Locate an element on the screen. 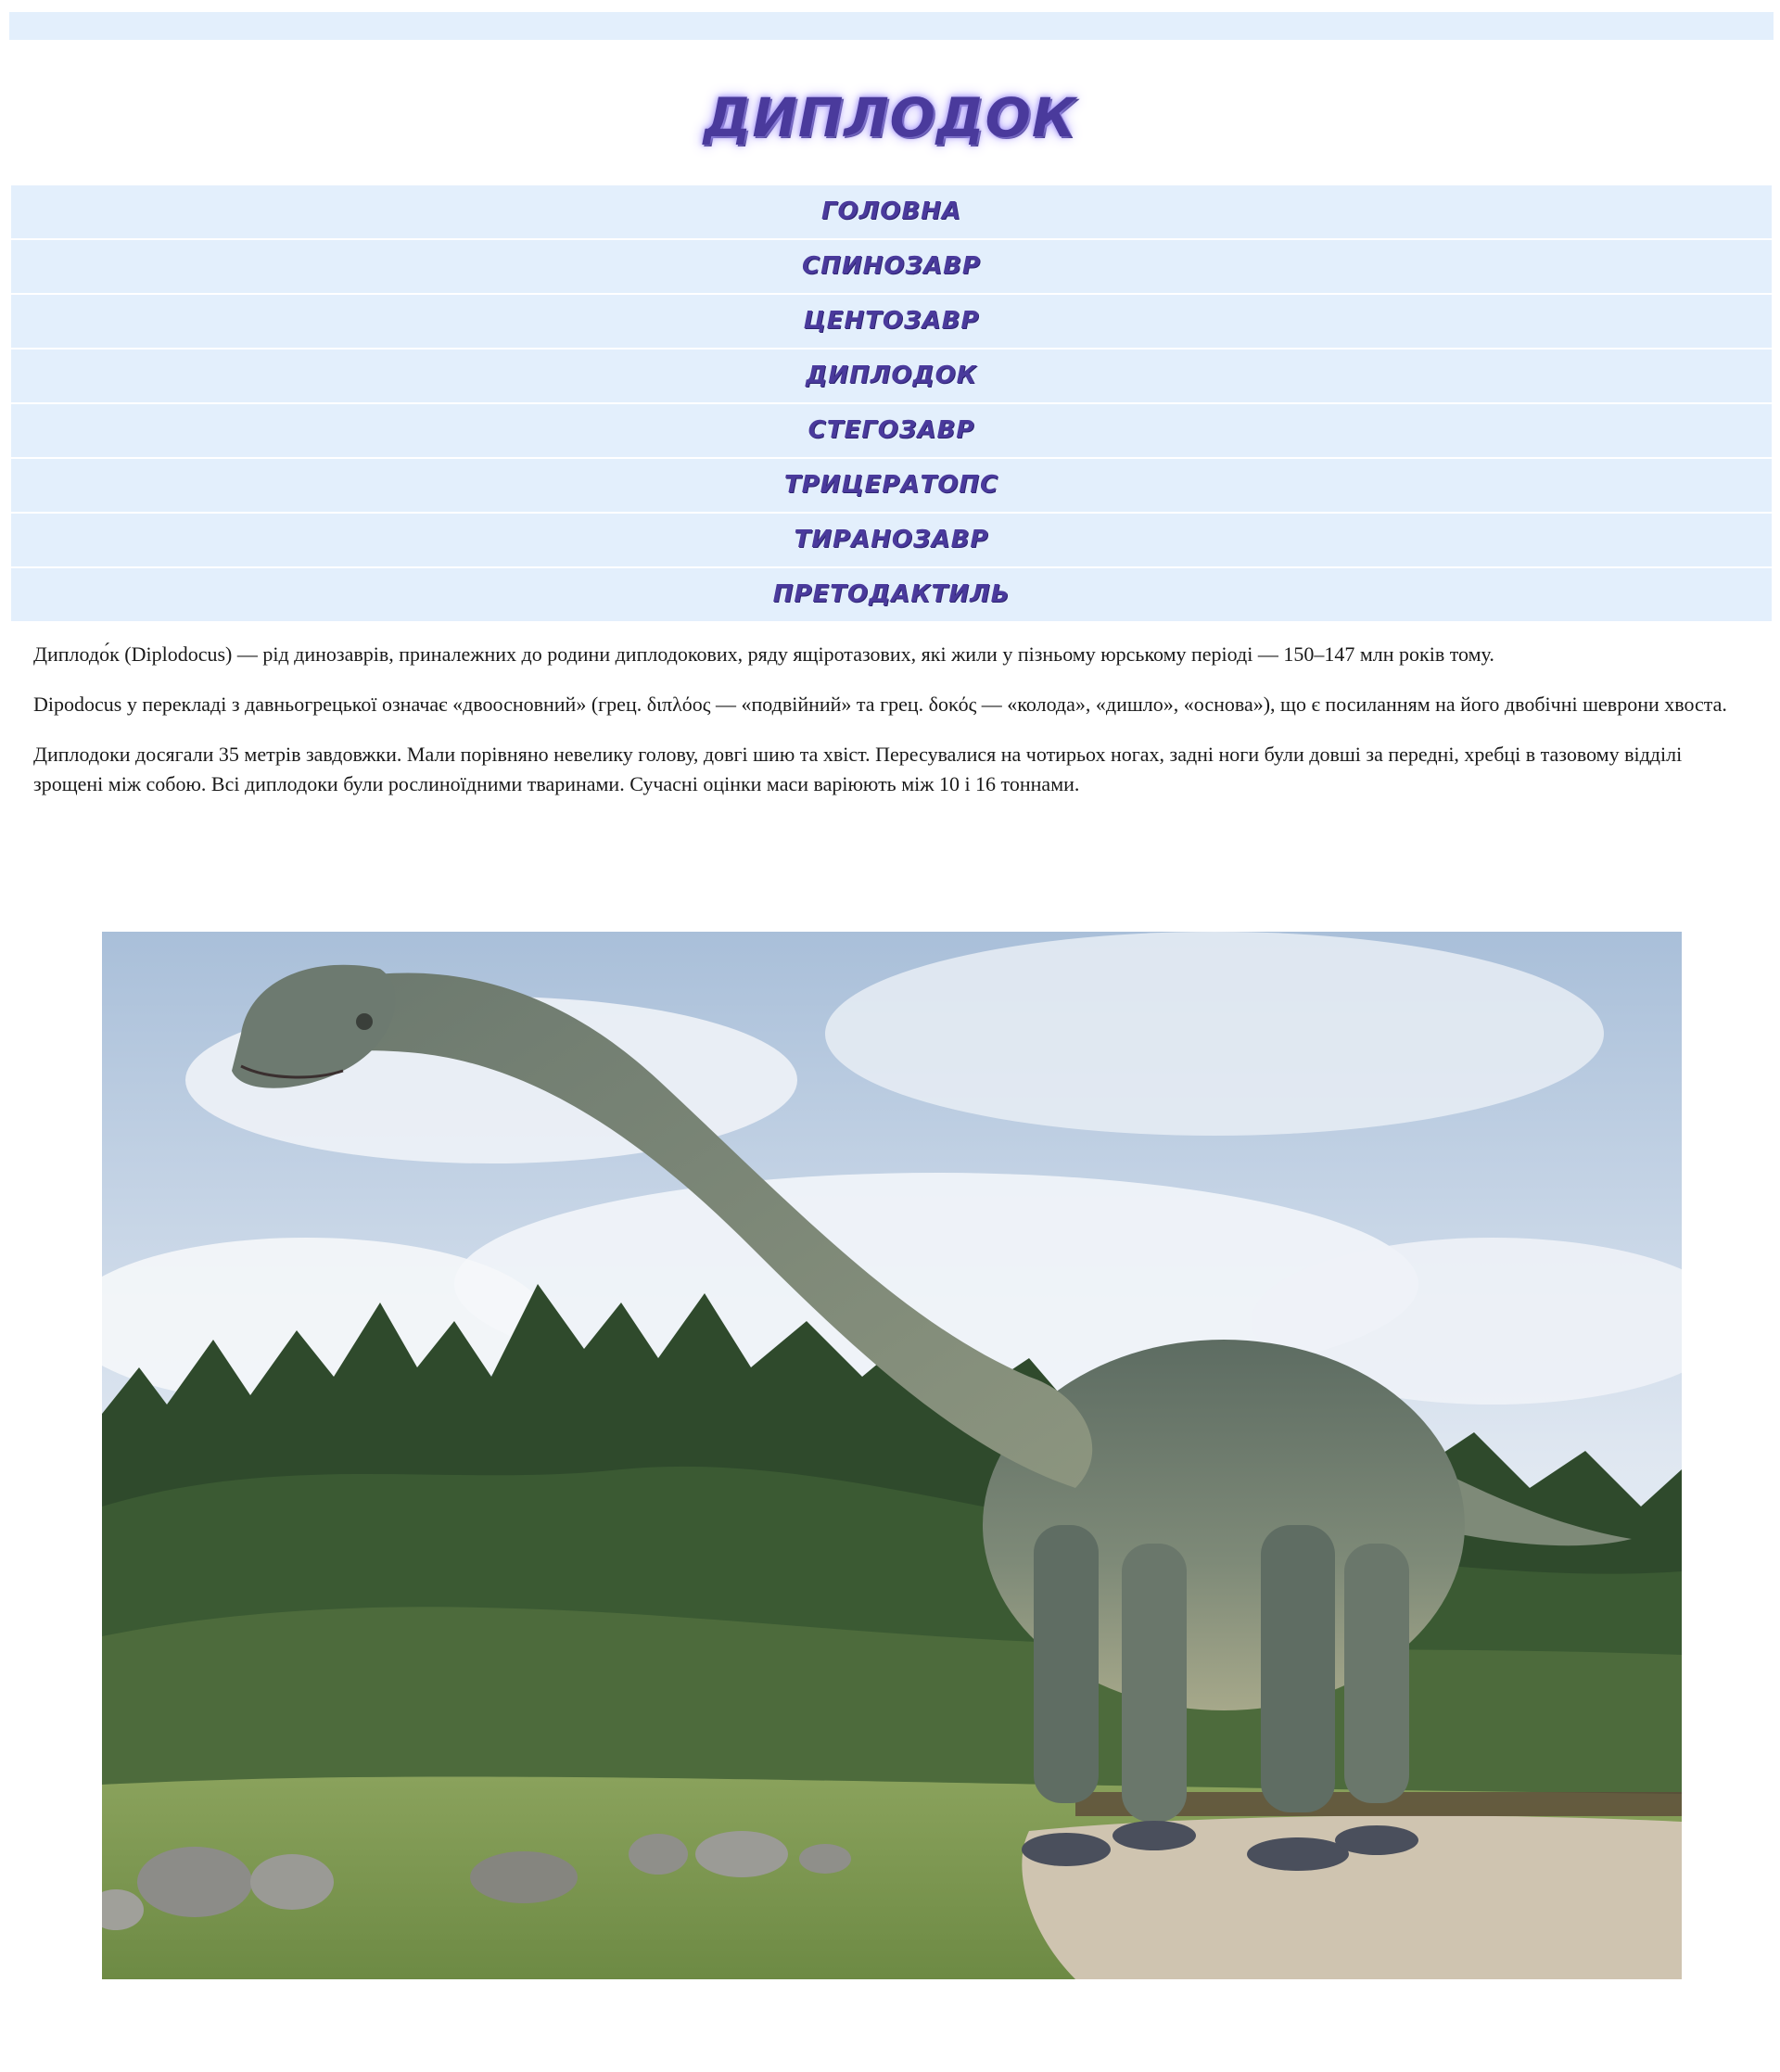 The height and width of the screenshot is (2072, 1780). nav-item-centosaurus: ЦЕНТОЗАВР is located at coordinates (891, 322).